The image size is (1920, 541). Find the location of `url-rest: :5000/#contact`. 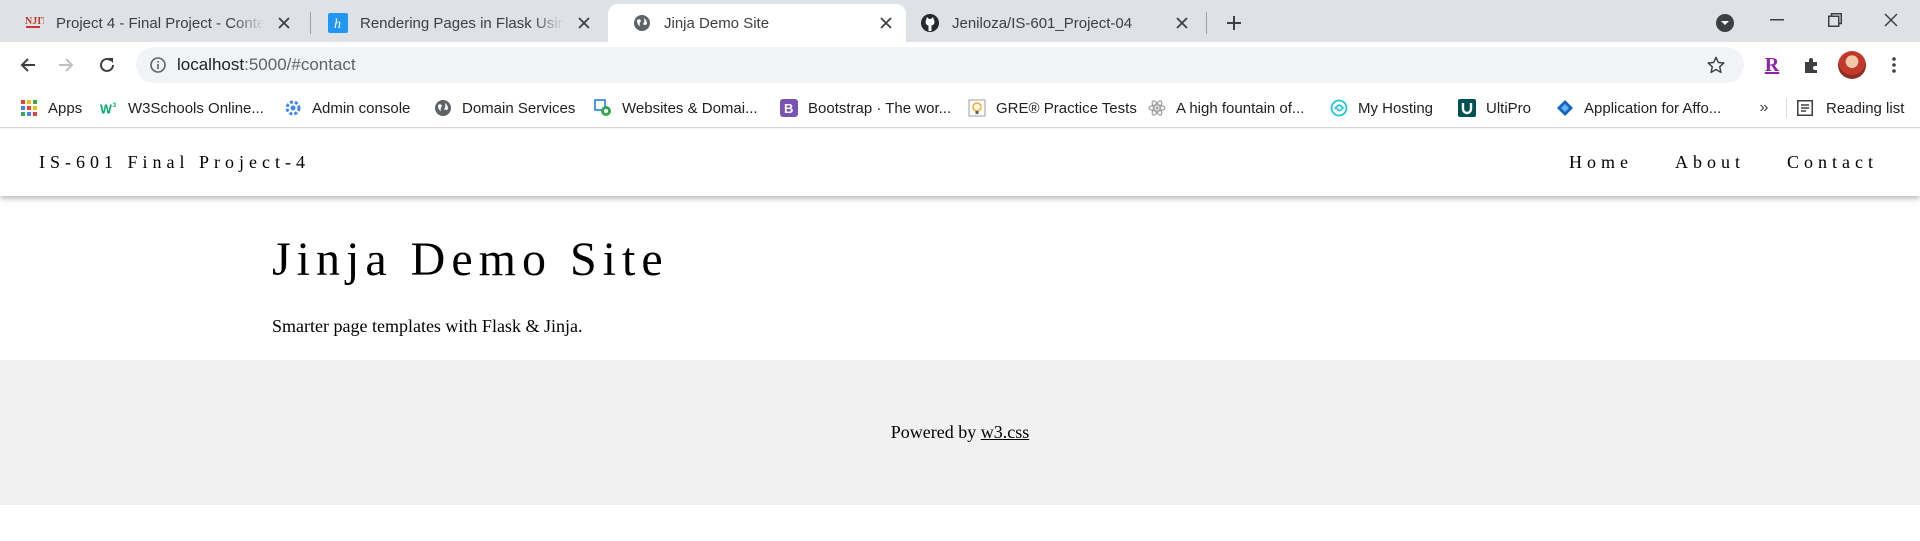

url-rest: :5000/#contact is located at coordinates (300, 64).